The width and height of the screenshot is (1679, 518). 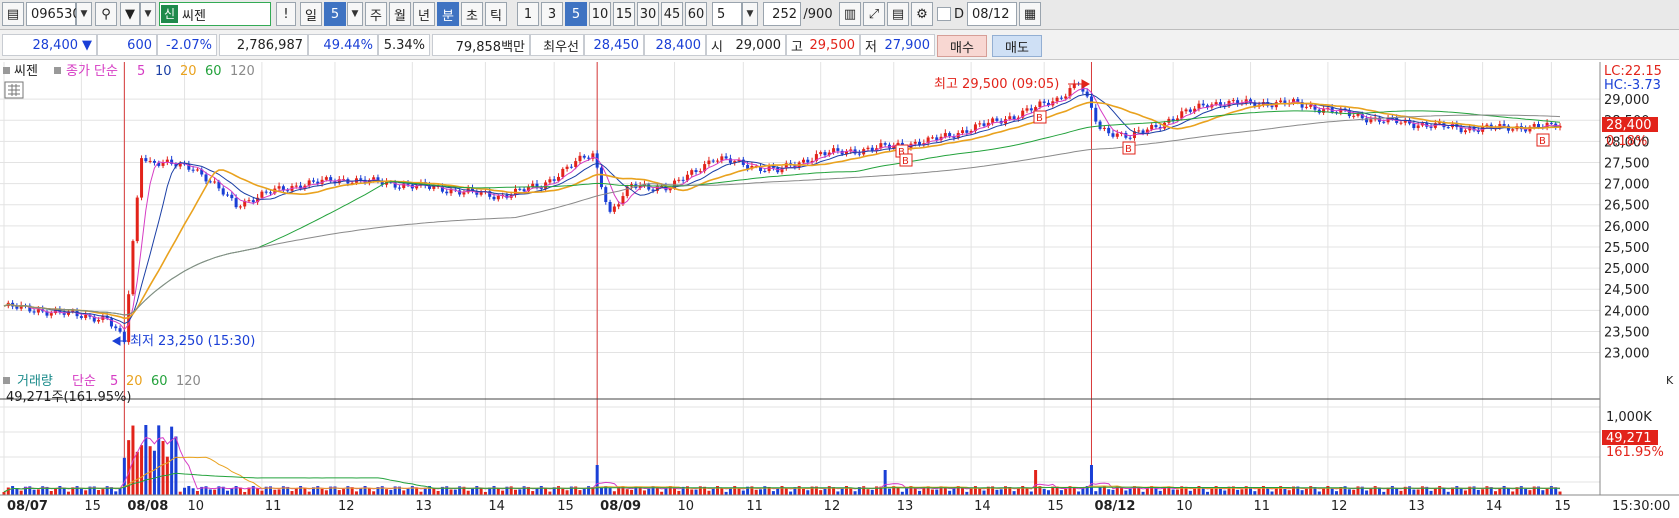 What do you see at coordinates (962, 46) in the screenshot?
I see `buy-button: 매수` at bounding box center [962, 46].